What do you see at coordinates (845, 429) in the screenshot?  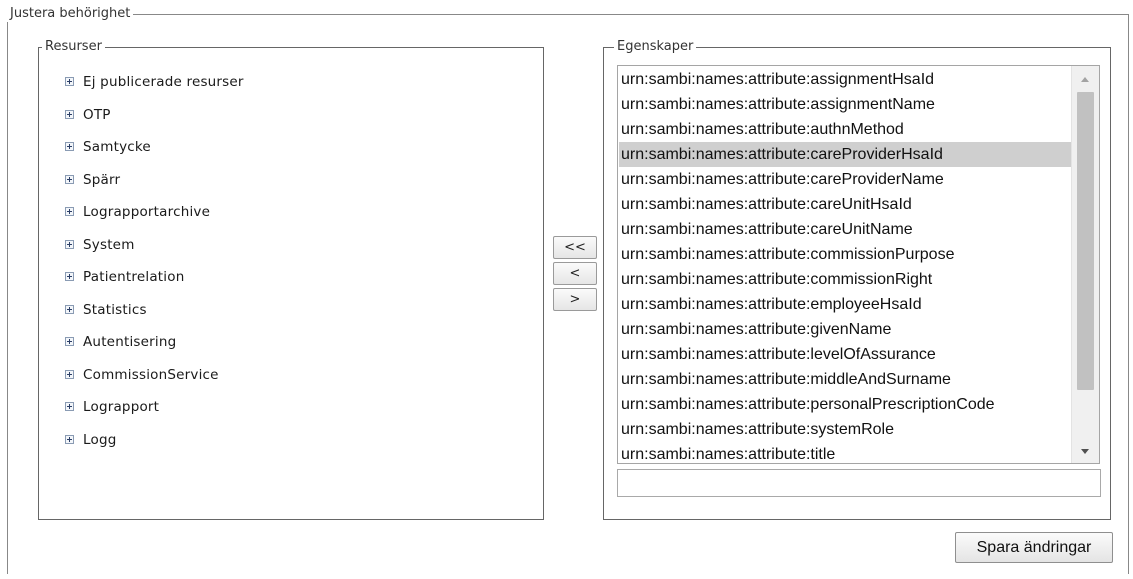 I see `list-option: urn:sambi:names:attribute:systemRole` at bounding box center [845, 429].